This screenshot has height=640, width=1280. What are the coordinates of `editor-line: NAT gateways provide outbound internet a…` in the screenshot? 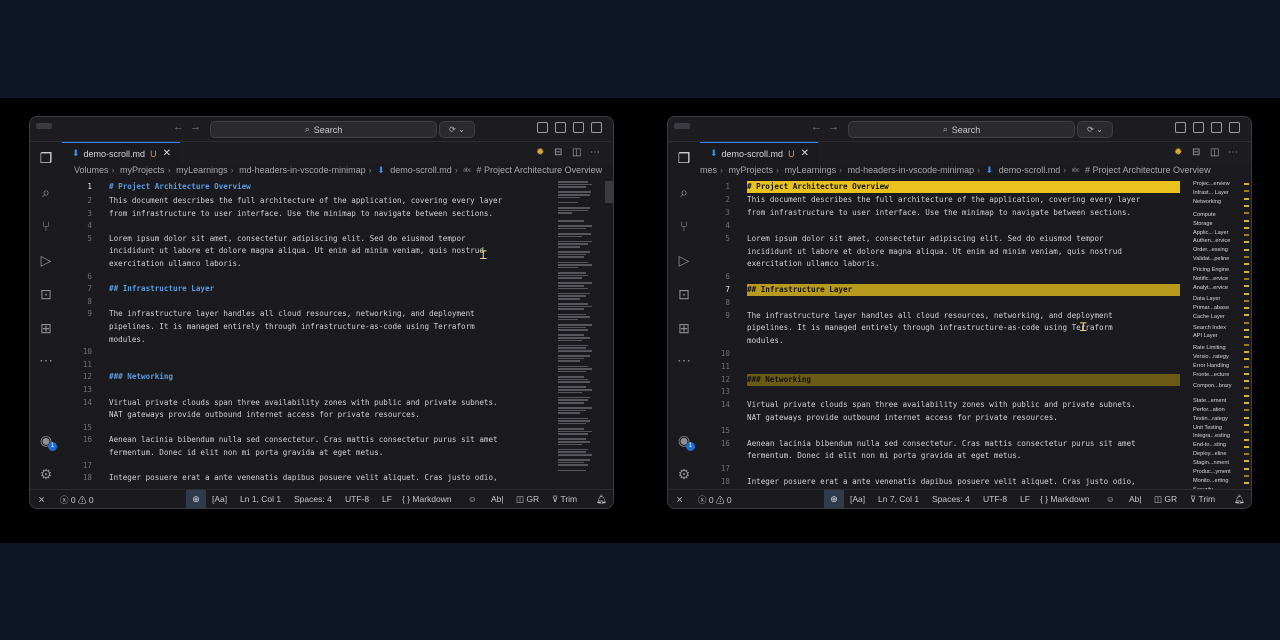 It's located at (307, 415).